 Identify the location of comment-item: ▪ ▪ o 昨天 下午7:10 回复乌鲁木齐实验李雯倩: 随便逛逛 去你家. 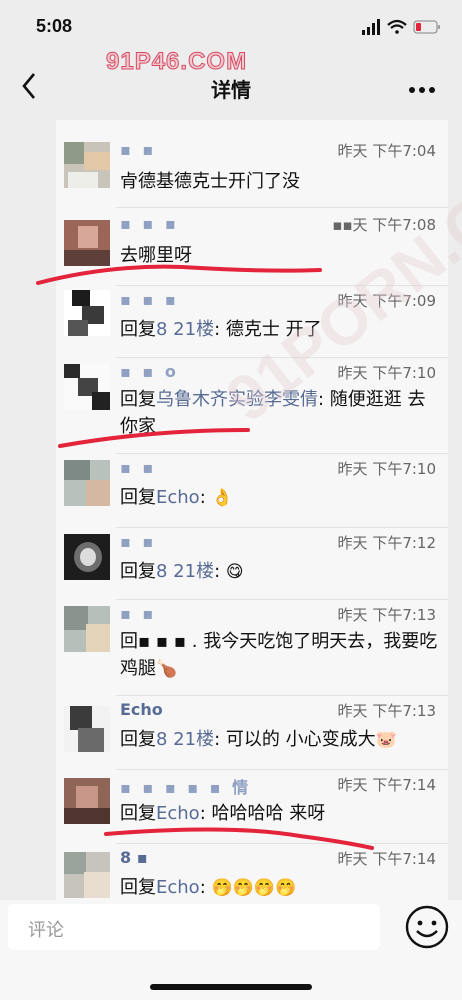
(252, 406).